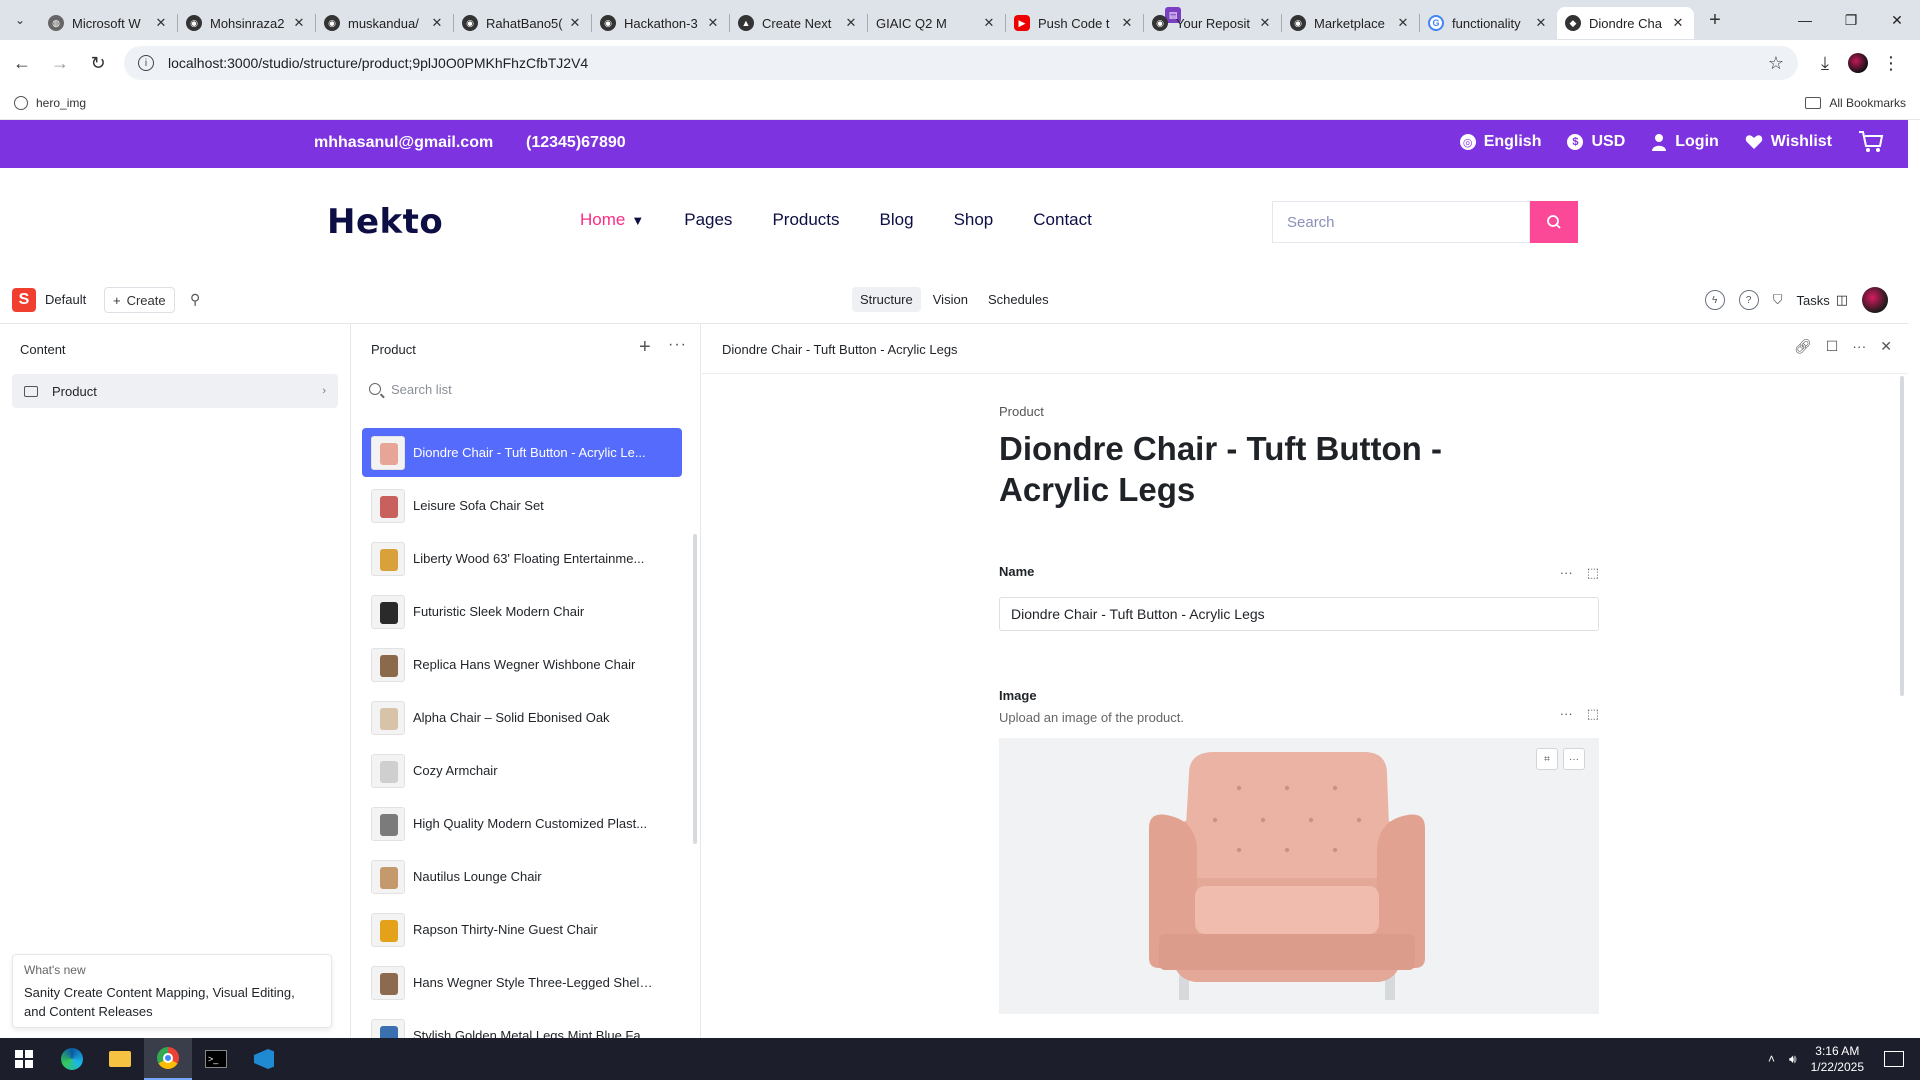  What do you see at coordinates (1554, 222) in the screenshot?
I see `site-search-button` at bounding box center [1554, 222].